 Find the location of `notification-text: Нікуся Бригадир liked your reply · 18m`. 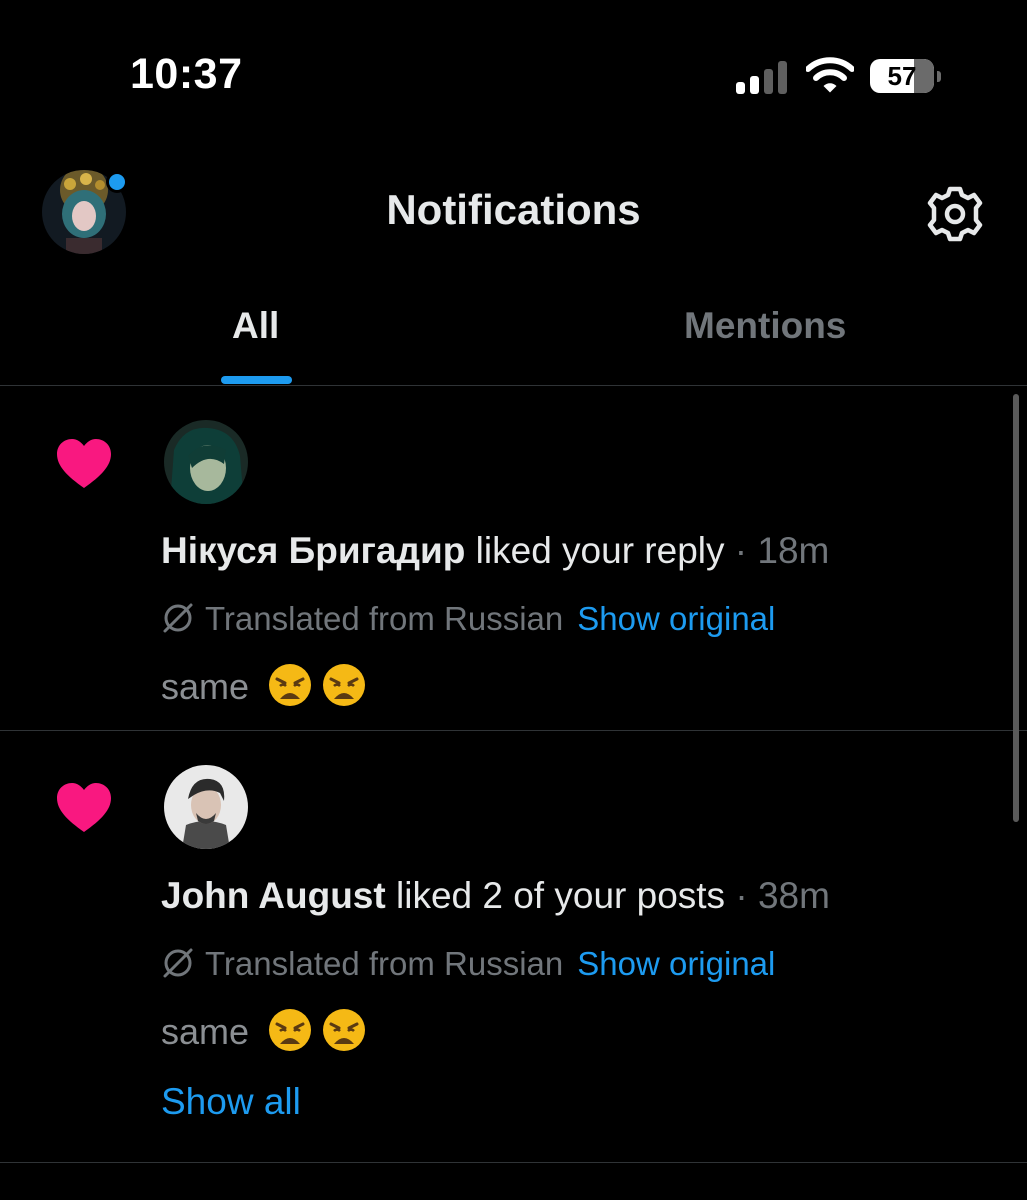

notification-text: Нікуся Бригадир liked your reply · 18m is located at coordinates (495, 551).